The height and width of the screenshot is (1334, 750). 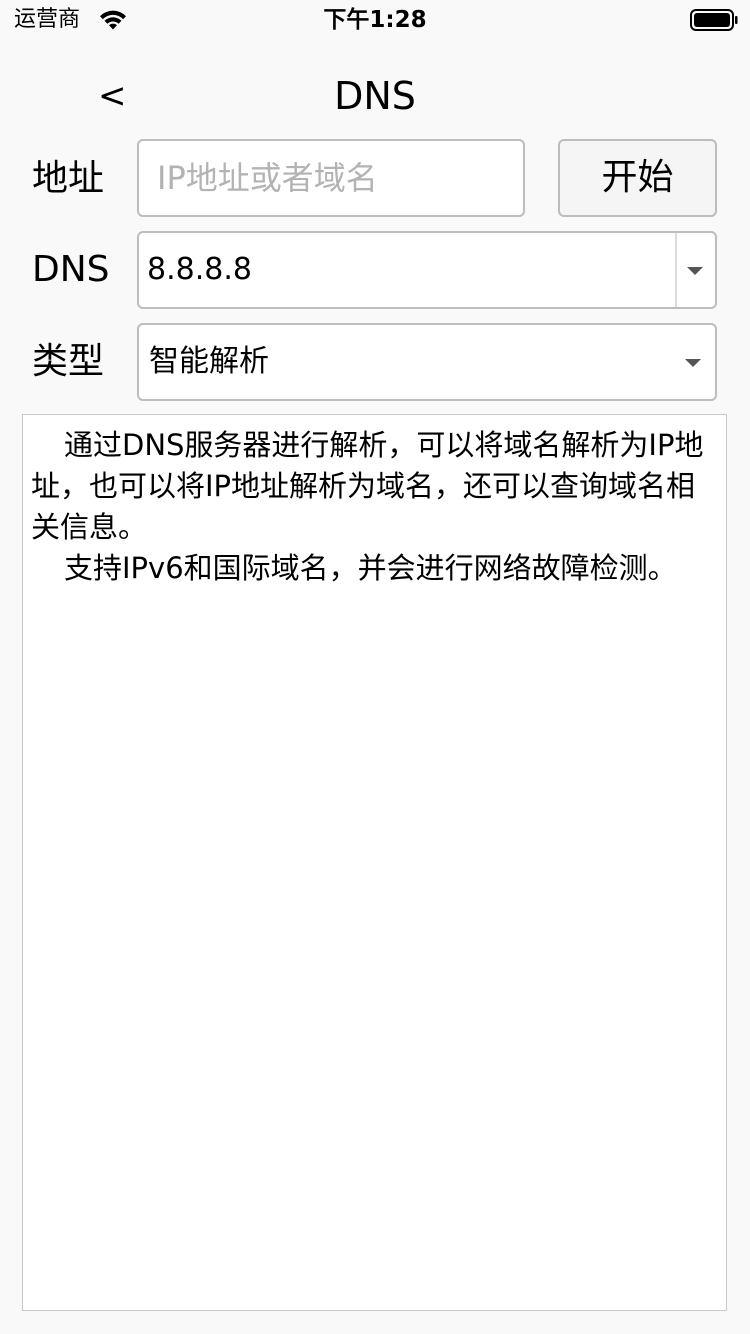 I want to click on address-input, so click(x=331, y=178).